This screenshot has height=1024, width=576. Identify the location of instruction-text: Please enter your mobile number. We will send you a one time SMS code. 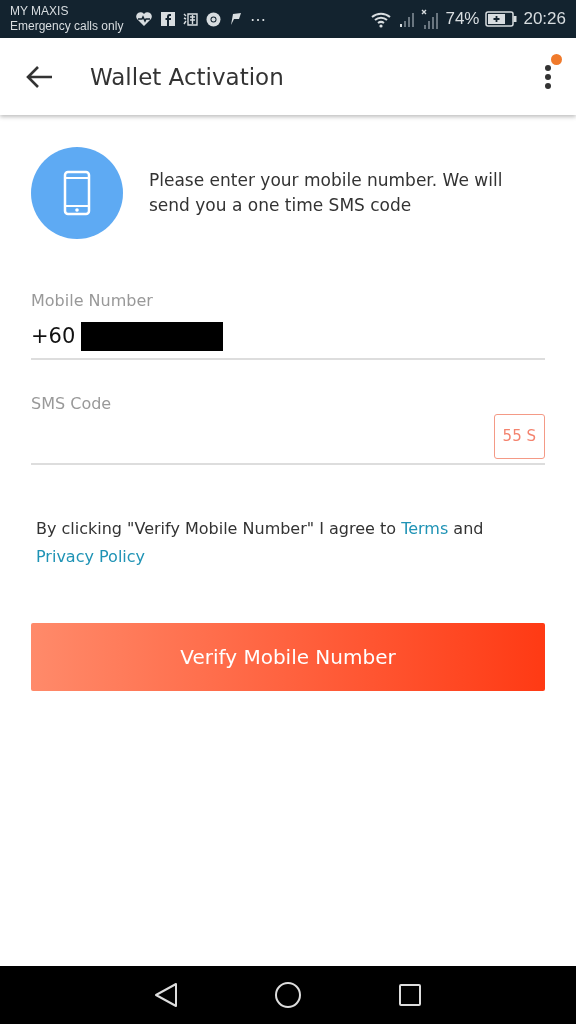
(326, 193).